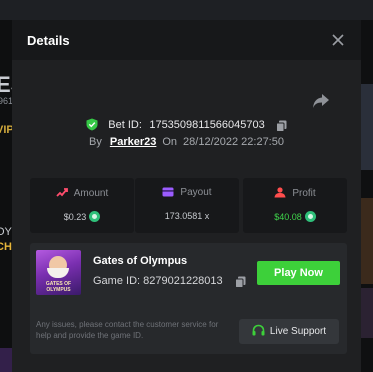 This screenshot has height=372, width=373. I want to click on profit-card: Profit $40.08, so click(295, 205).